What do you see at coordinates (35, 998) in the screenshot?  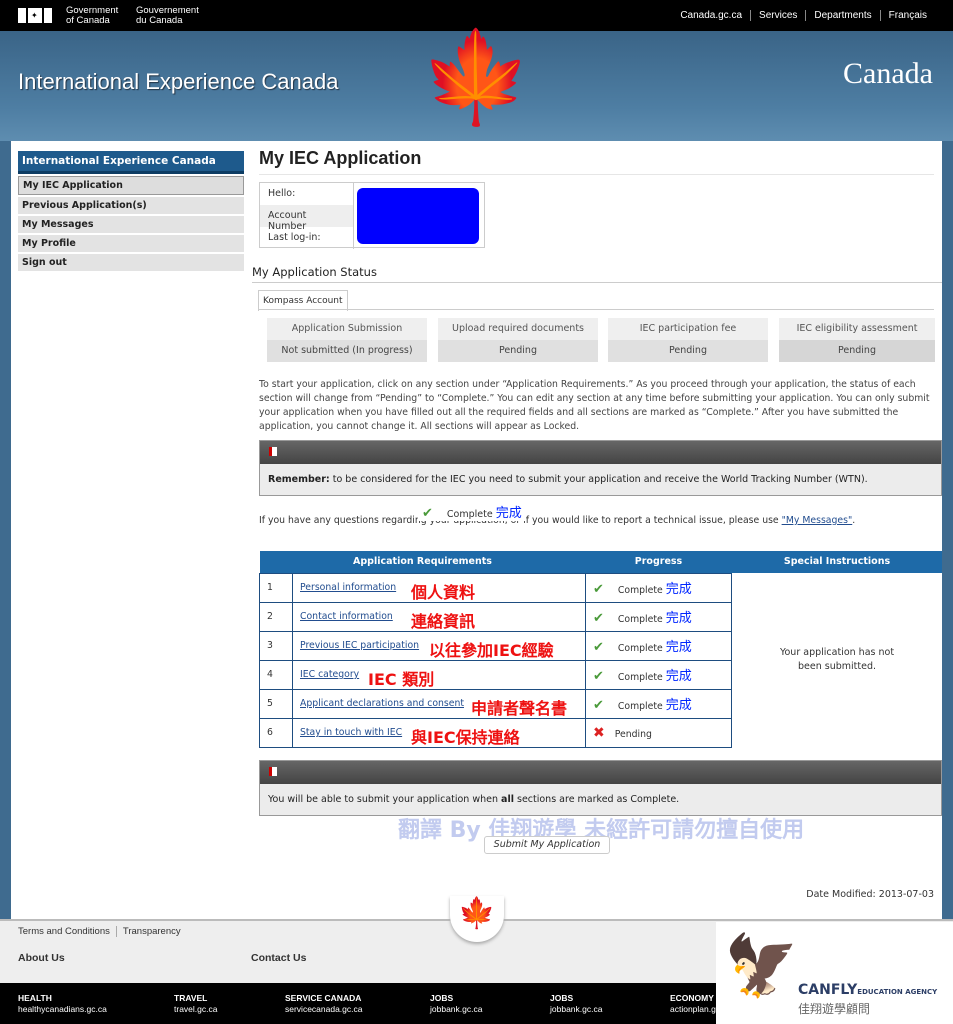 I see `footer-bottom-heading: HEALTH` at bounding box center [35, 998].